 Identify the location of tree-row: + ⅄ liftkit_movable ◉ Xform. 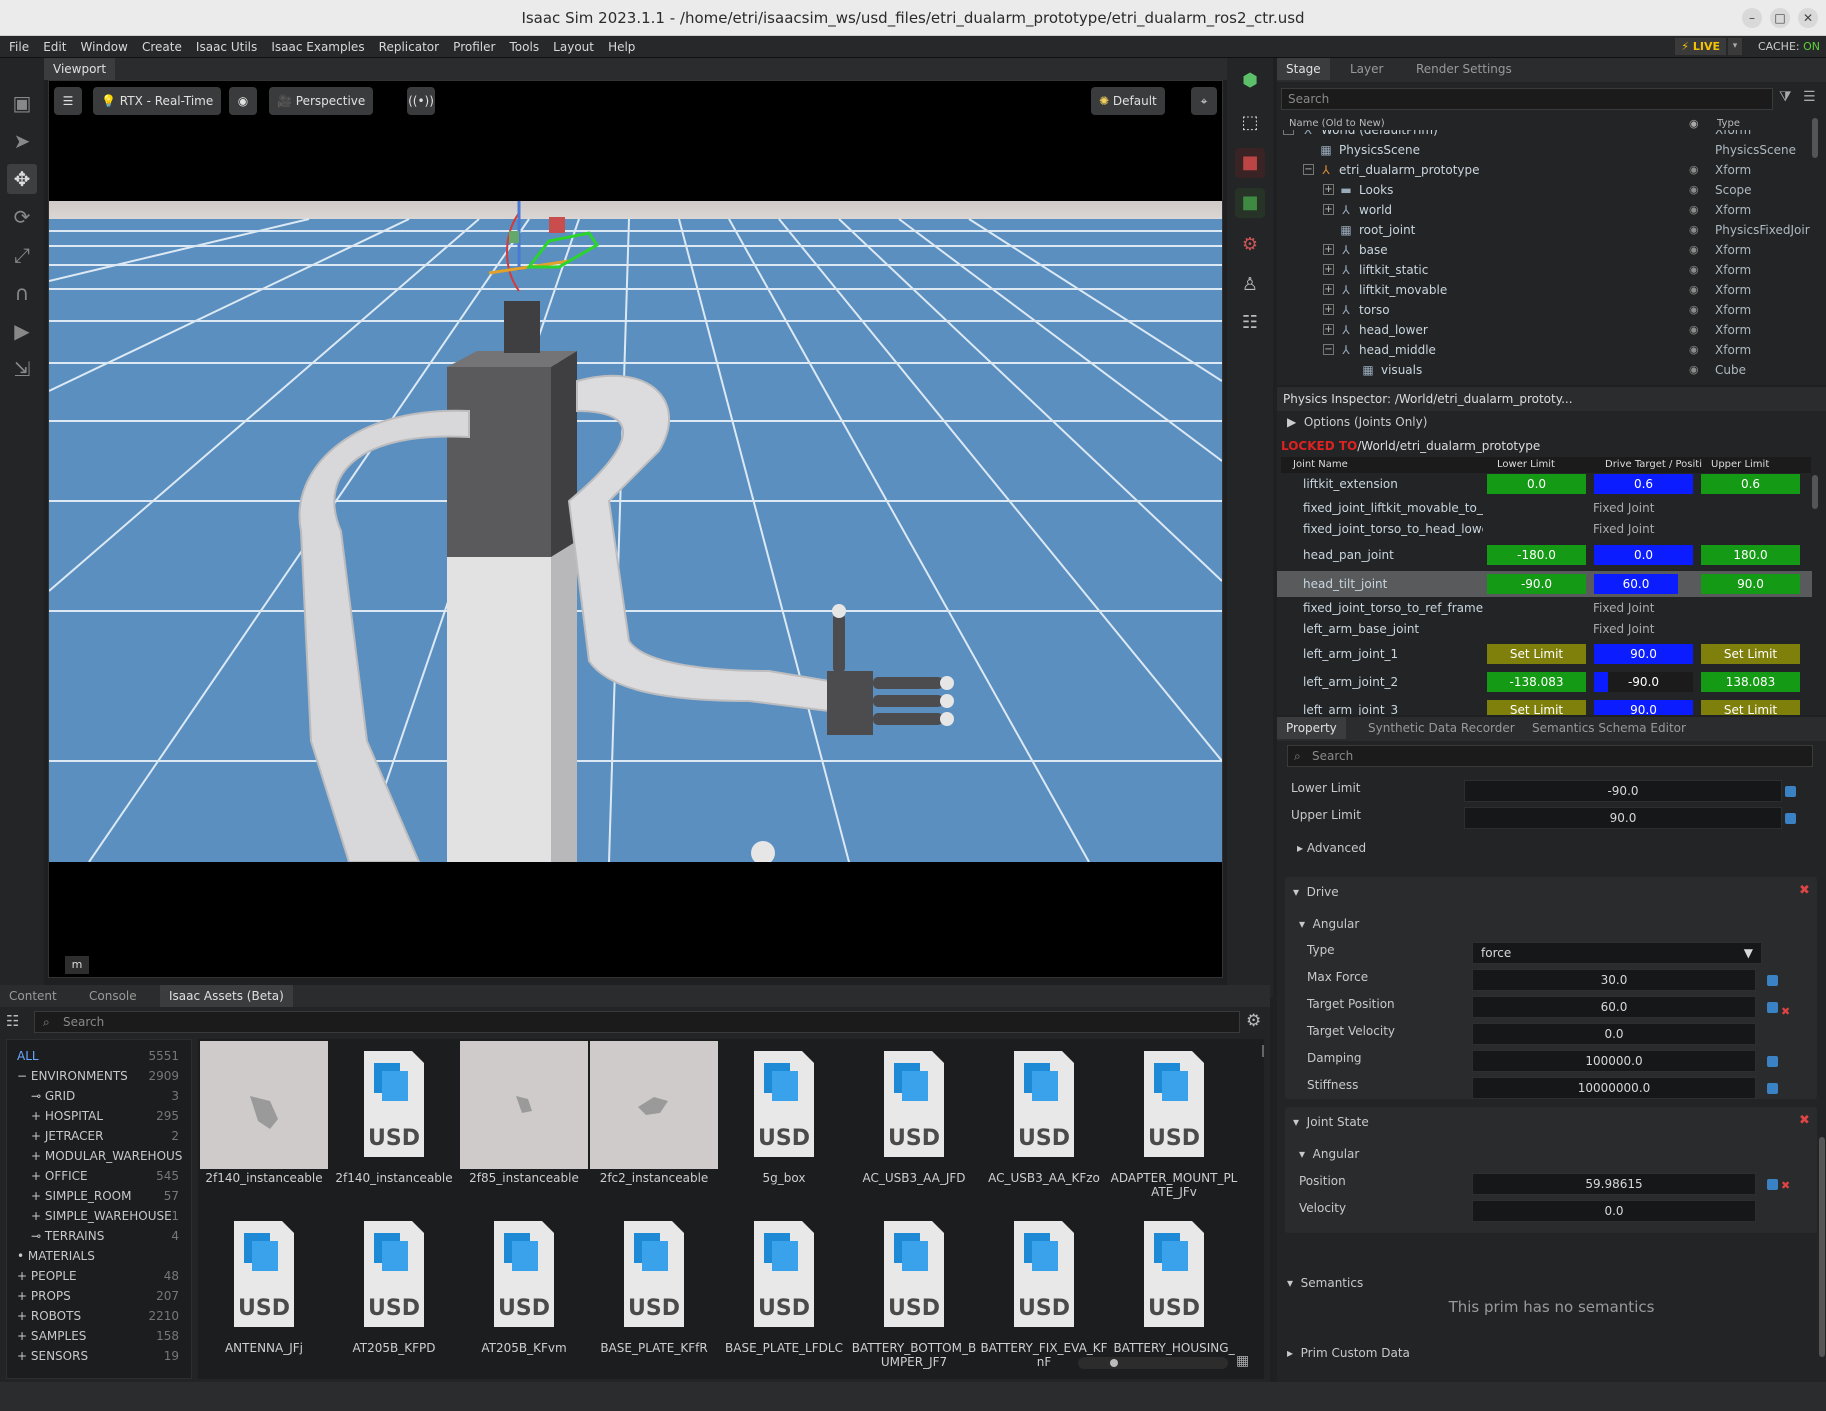
(1547, 290).